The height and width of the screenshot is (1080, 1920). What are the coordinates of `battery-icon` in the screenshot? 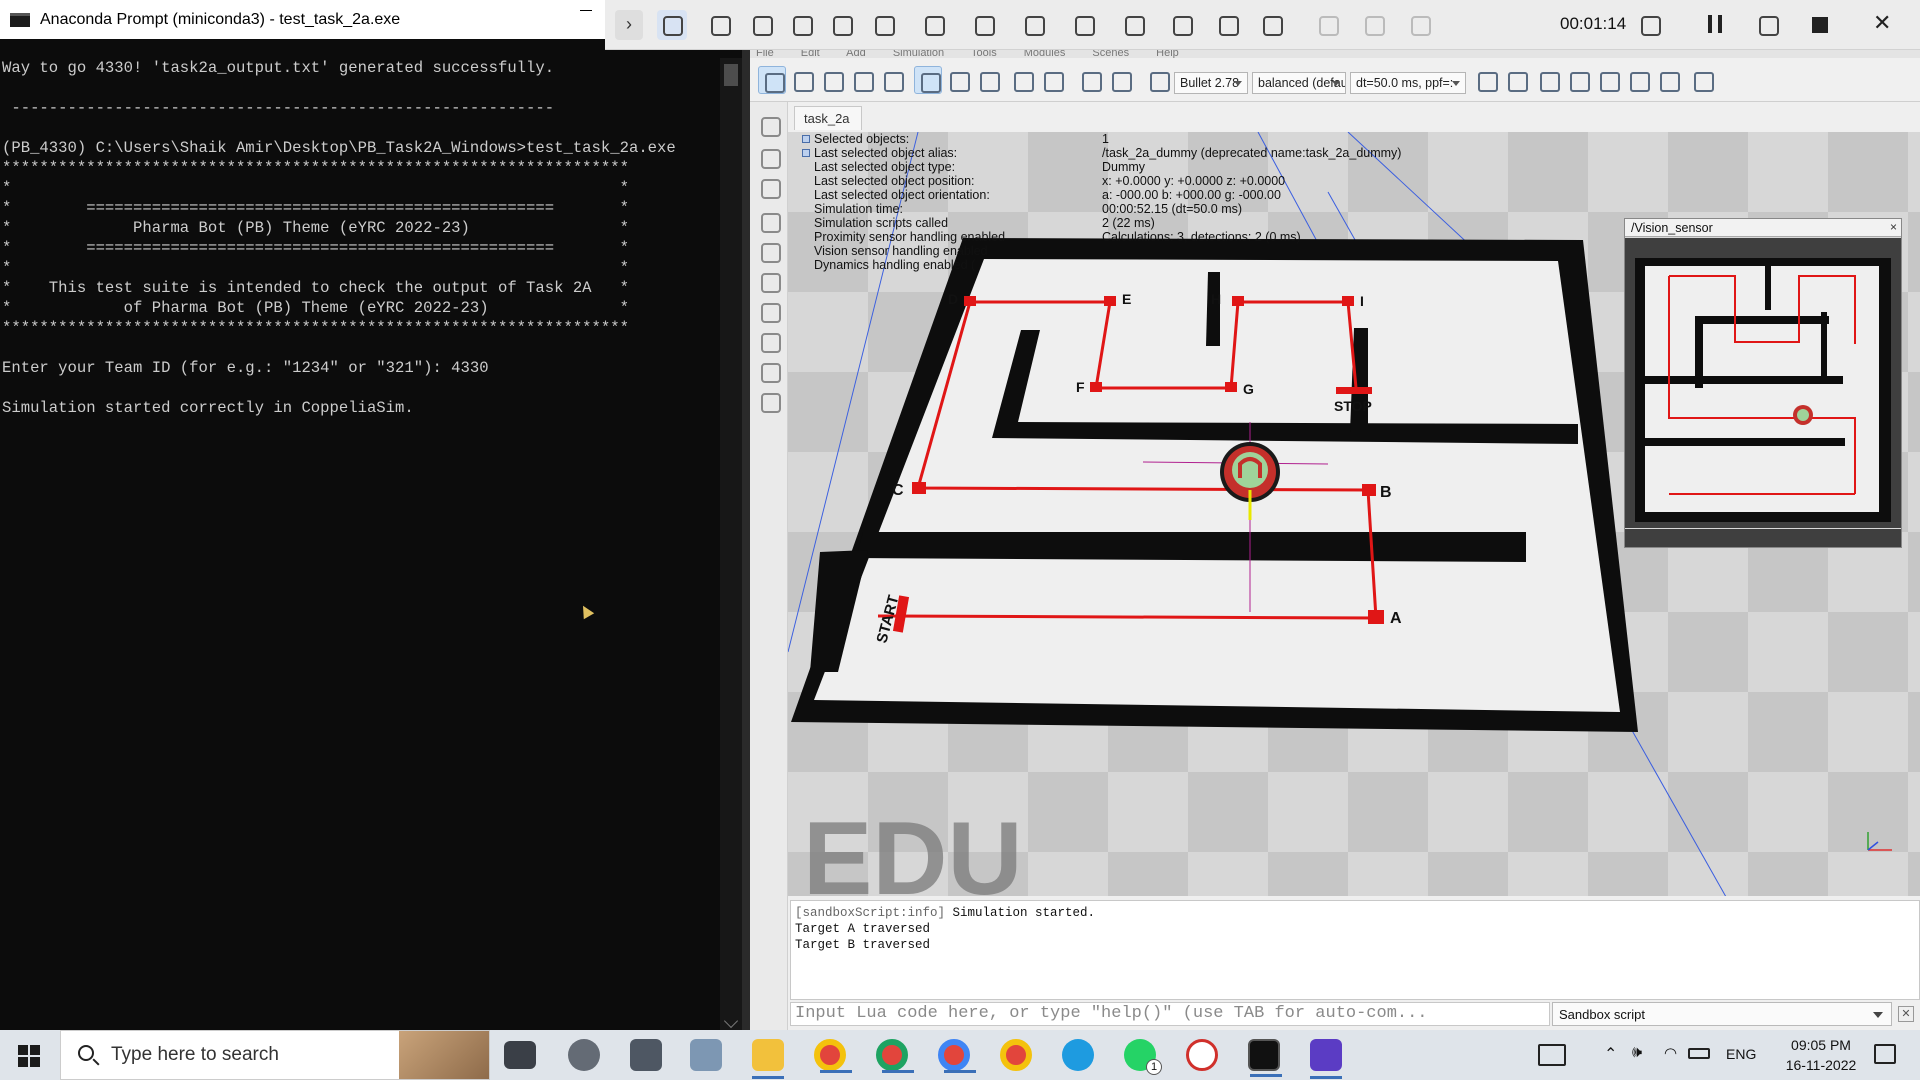 It's located at (1699, 1053).